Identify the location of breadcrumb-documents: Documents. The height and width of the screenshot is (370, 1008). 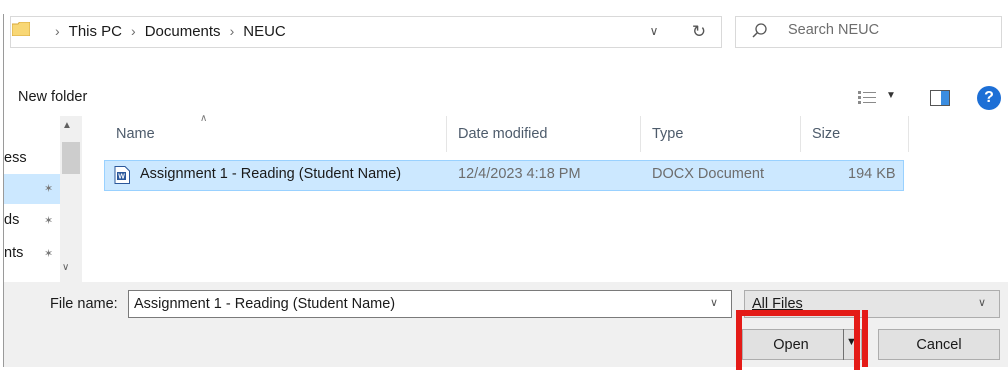
(183, 31).